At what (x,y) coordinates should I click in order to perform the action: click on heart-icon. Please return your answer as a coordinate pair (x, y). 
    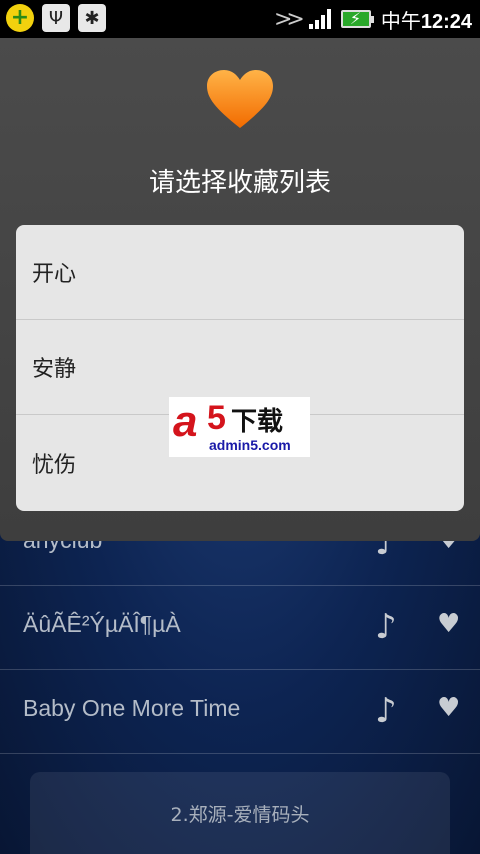
    Looking at the image, I should click on (240, 99).